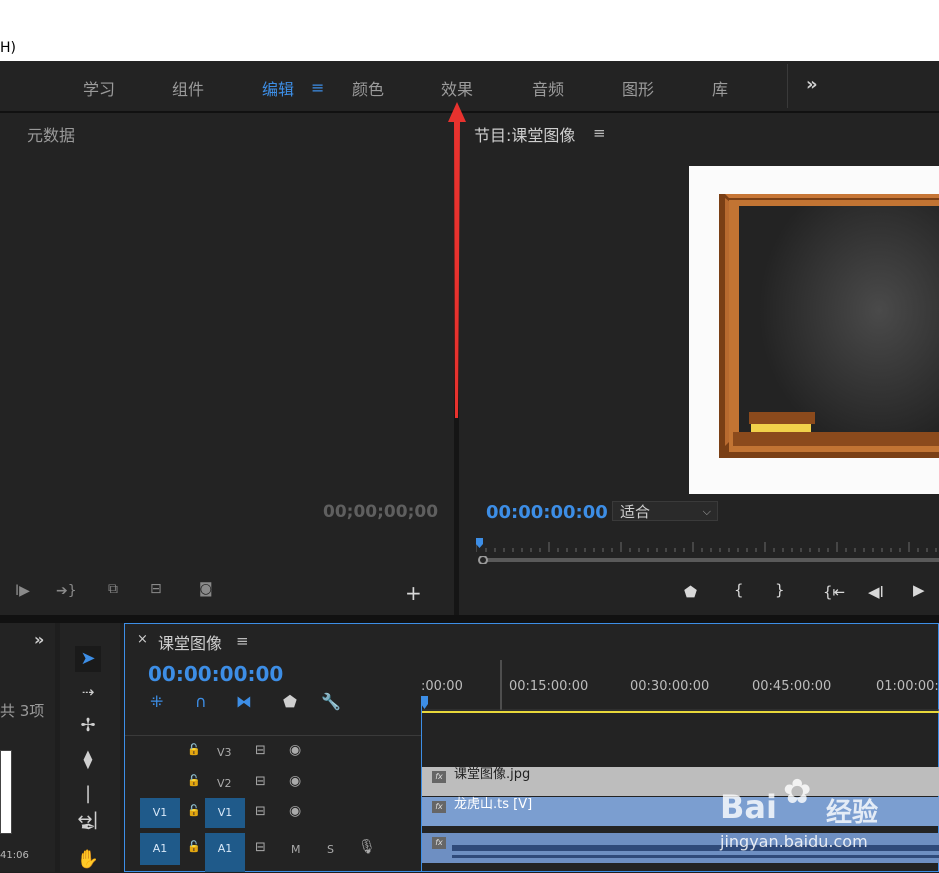 This screenshot has height=873, width=939. Describe the element at coordinates (278, 88) in the screenshot. I see `workspace-tab-editing: 编辑` at that location.